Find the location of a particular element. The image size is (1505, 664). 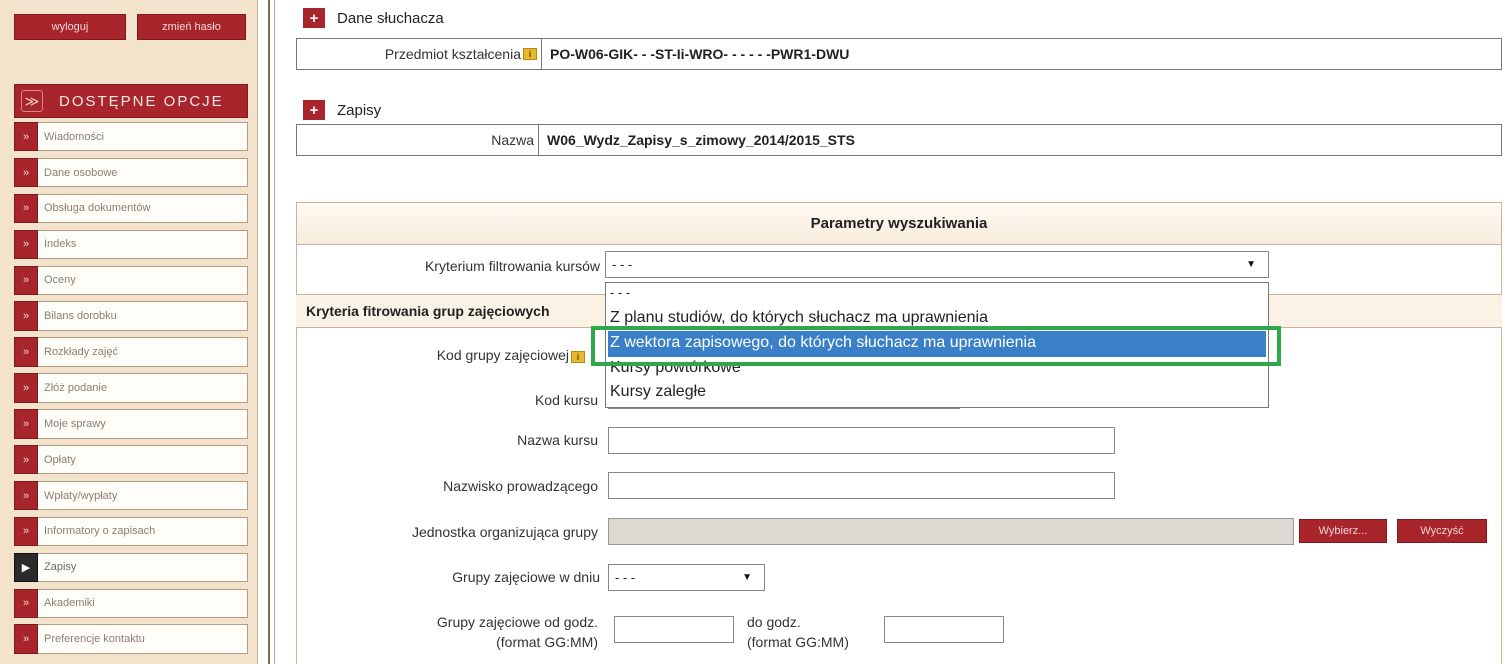

change-password-button: zmień hasło is located at coordinates (191, 27).